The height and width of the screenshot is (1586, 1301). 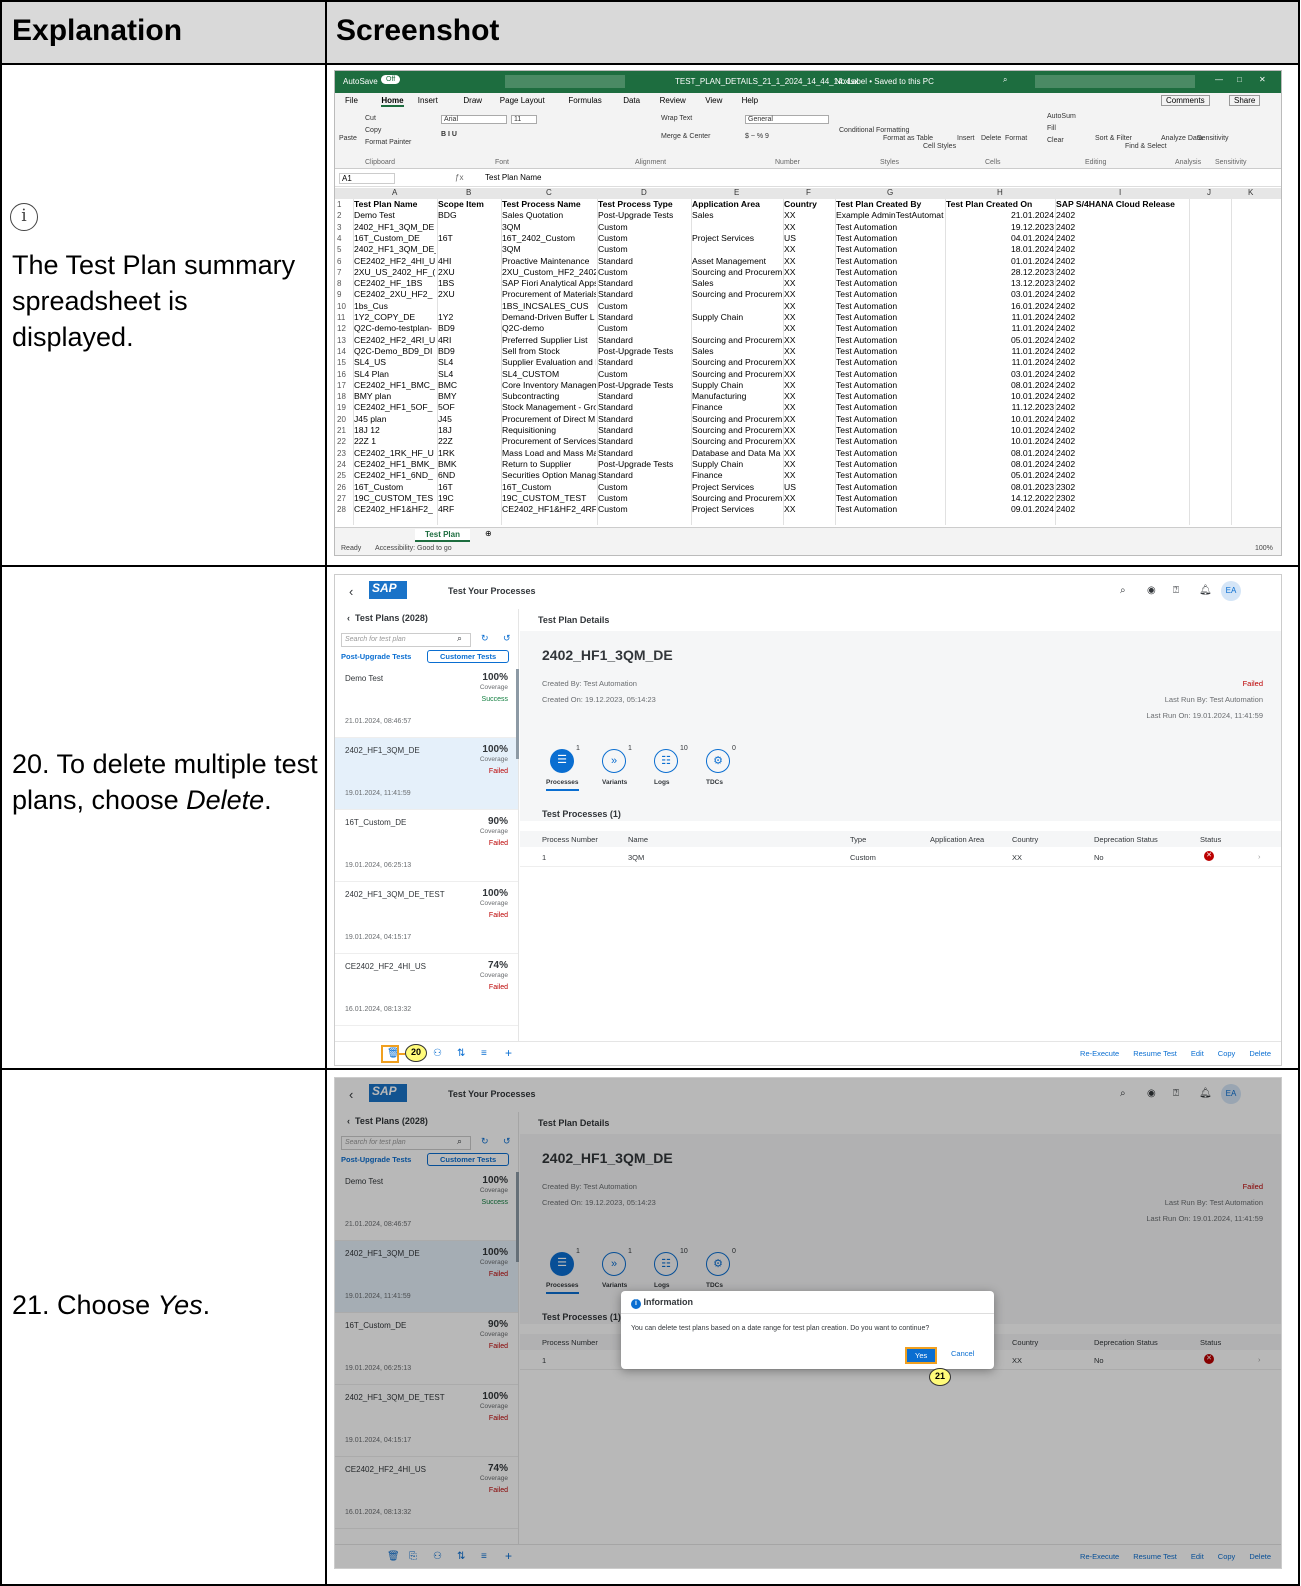 I want to click on cell: 11.01.2024, so click(x=1000, y=362).